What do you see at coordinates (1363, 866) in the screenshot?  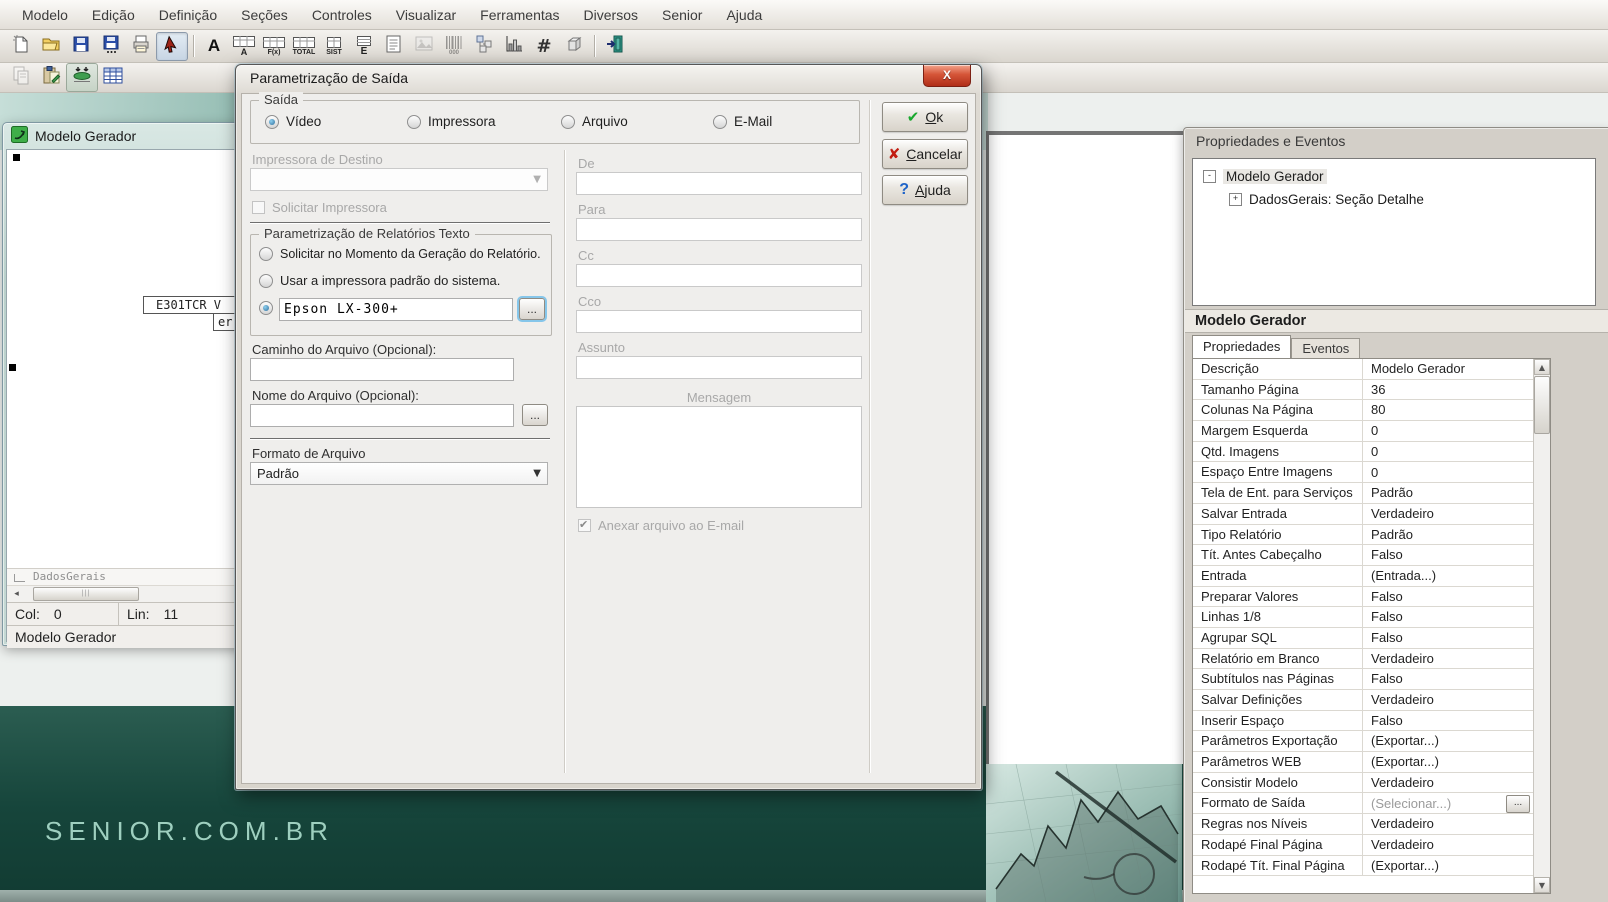 I see `table-row: Rodapé Tít. Final Página (Exportar...)` at bounding box center [1363, 866].